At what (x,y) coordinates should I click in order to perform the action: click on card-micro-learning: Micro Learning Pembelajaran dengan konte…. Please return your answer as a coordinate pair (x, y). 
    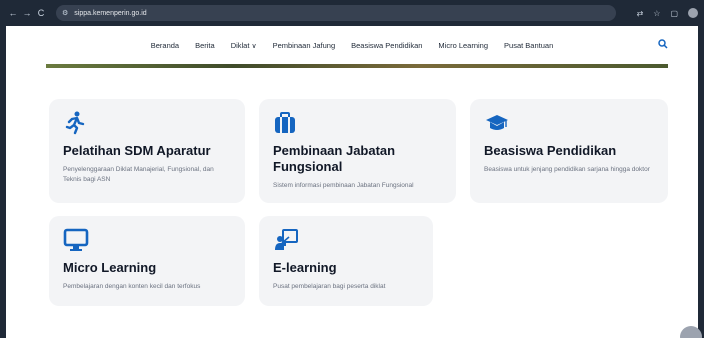
    Looking at the image, I should click on (147, 261).